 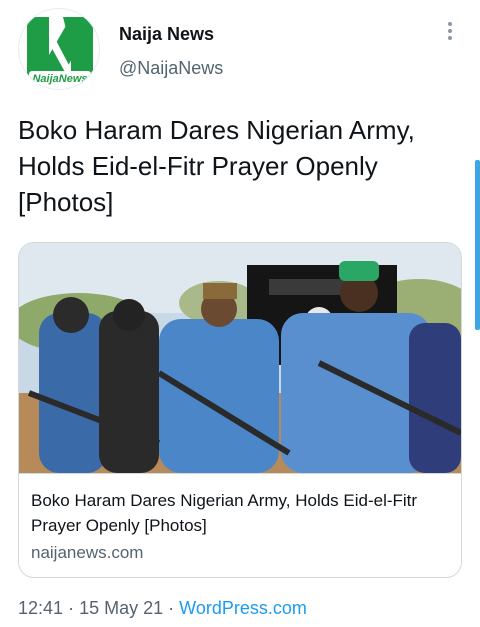 What do you see at coordinates (87, 552) in the screenshot?
I see `card-domain: naijanews.com` at bounding box center [87, 552].